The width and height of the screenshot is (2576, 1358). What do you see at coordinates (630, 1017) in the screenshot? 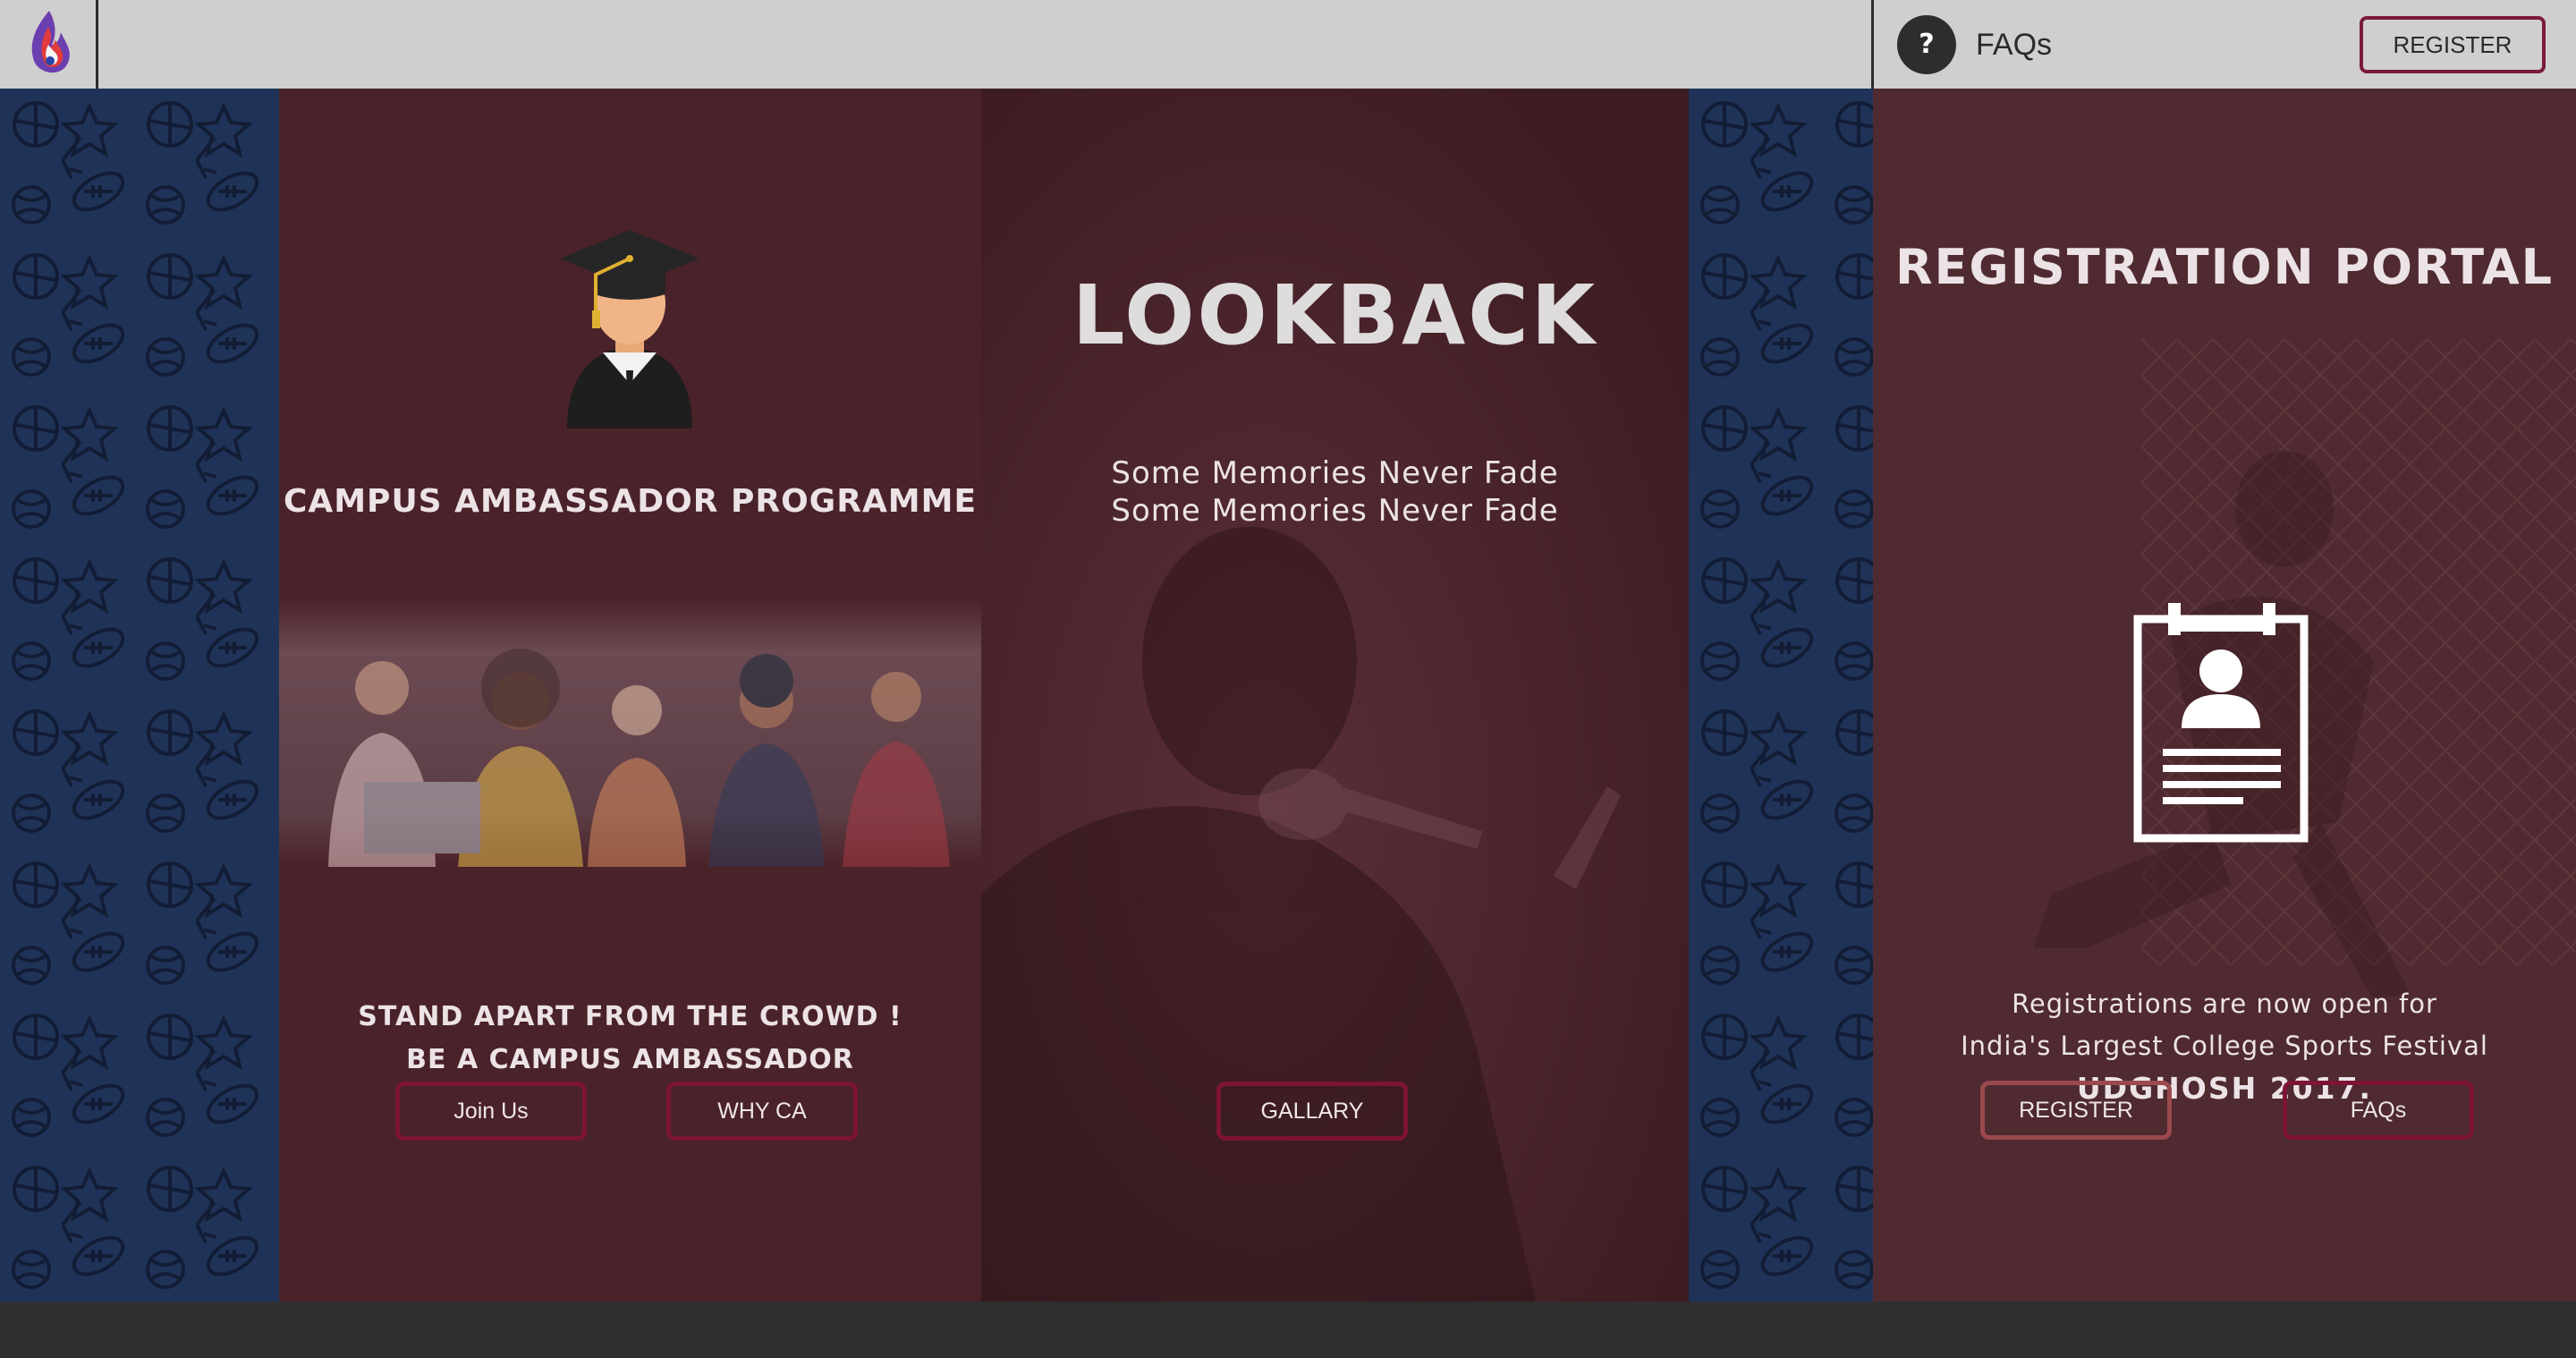
I see `campus-tagline-1: STAND APART FROM THE CROWD !` at bounding box center [630, 1017].